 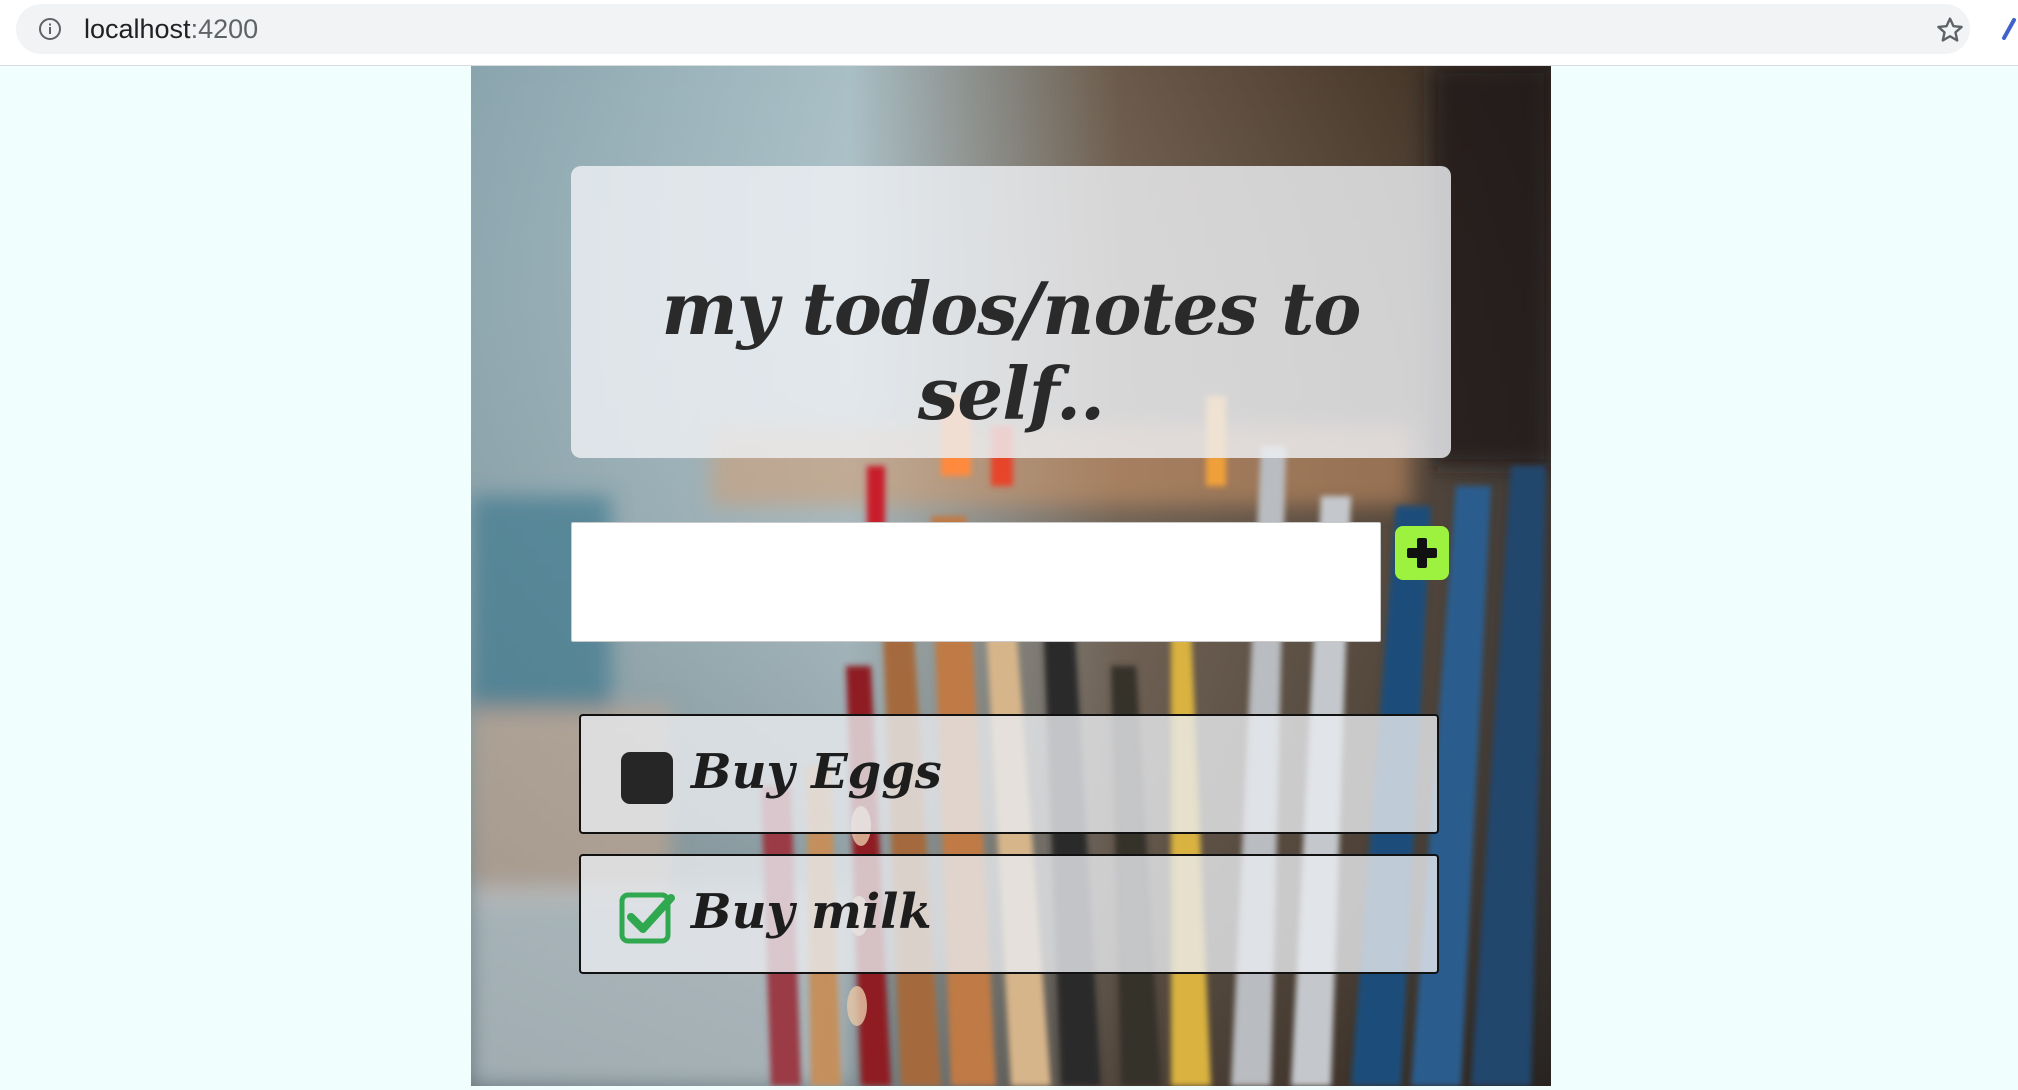 What do you see at coordinates (2009, 28) in the screenshot?
I see `extension-icon` at bounding box center [2009, 28].